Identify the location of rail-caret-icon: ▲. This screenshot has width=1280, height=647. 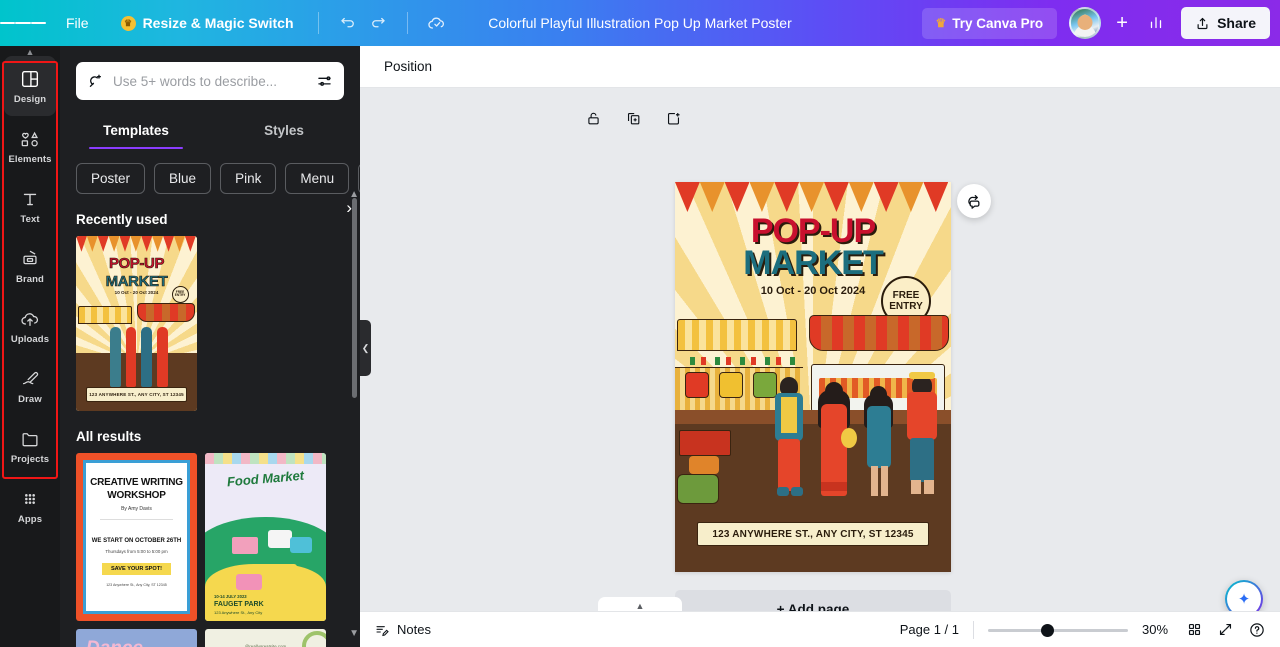
(30, 52).